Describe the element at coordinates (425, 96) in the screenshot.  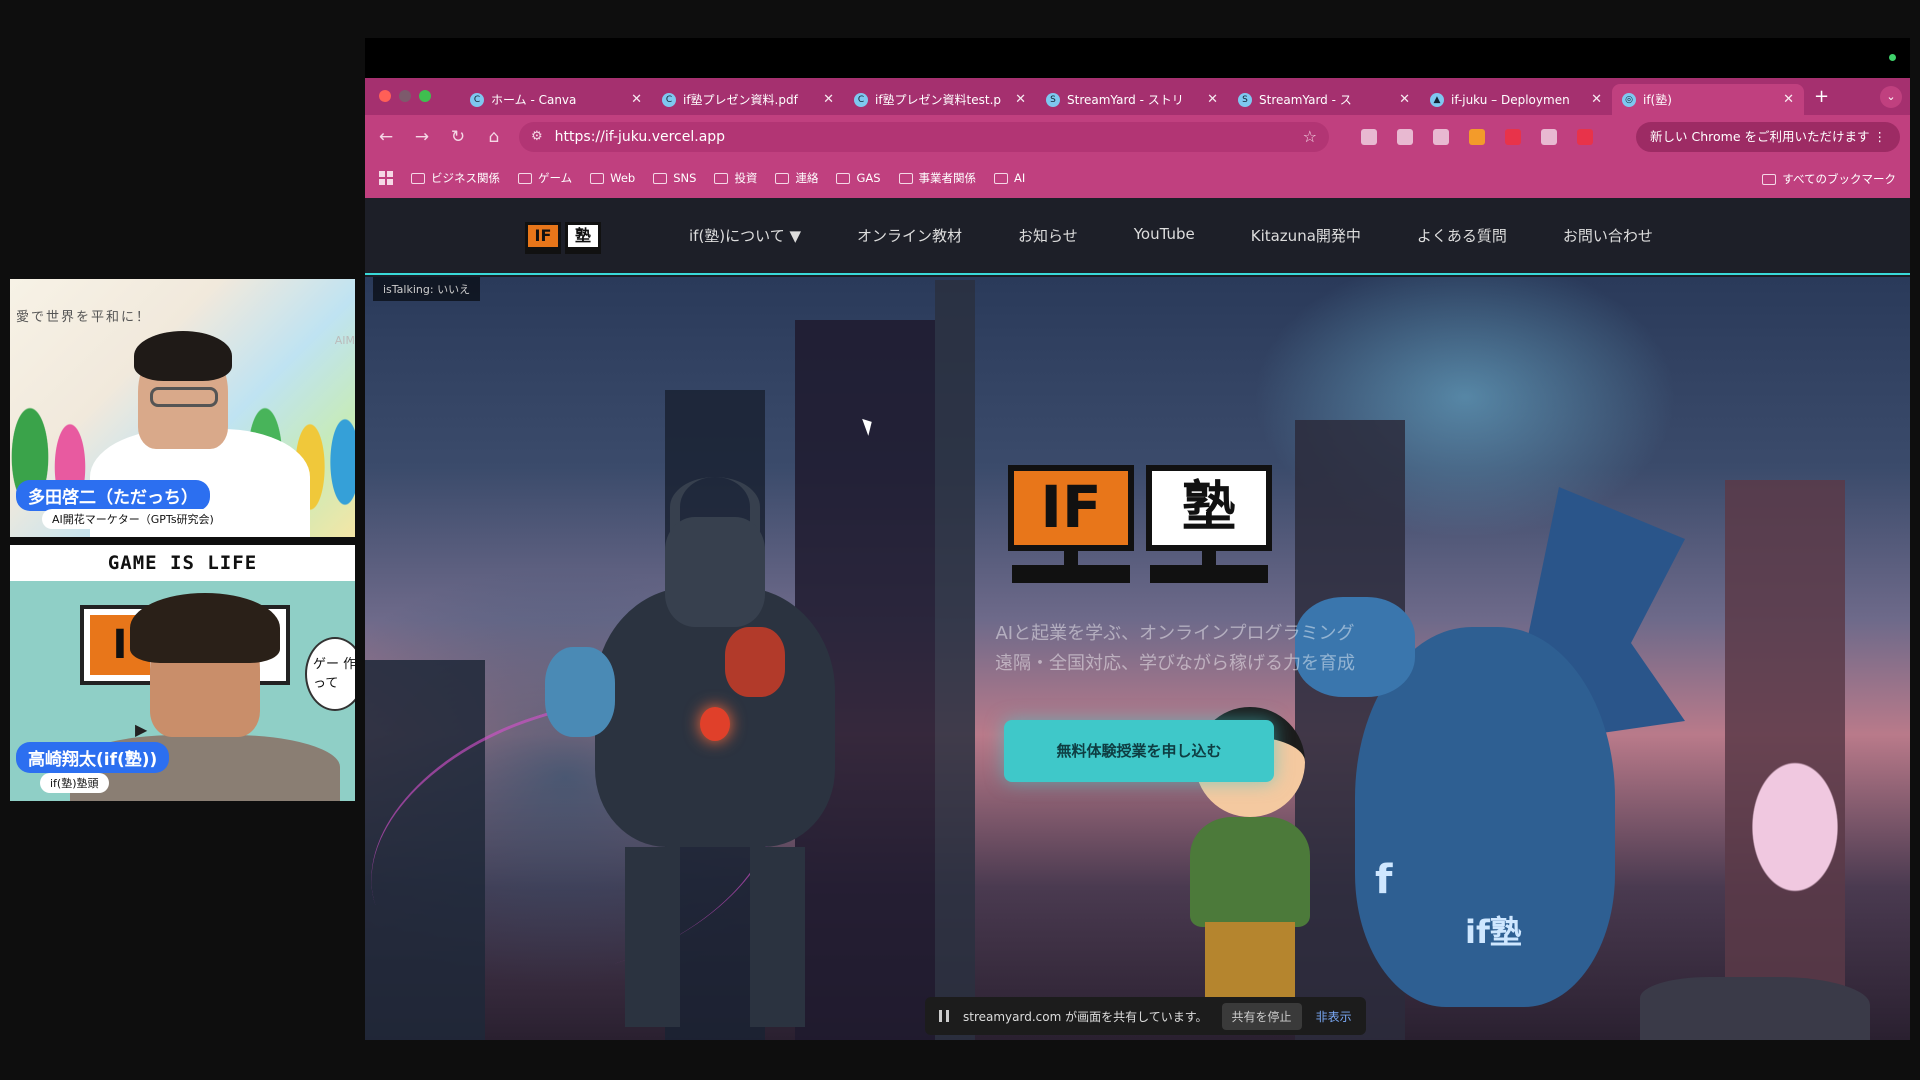
I see `maximize-window-button` at that location.